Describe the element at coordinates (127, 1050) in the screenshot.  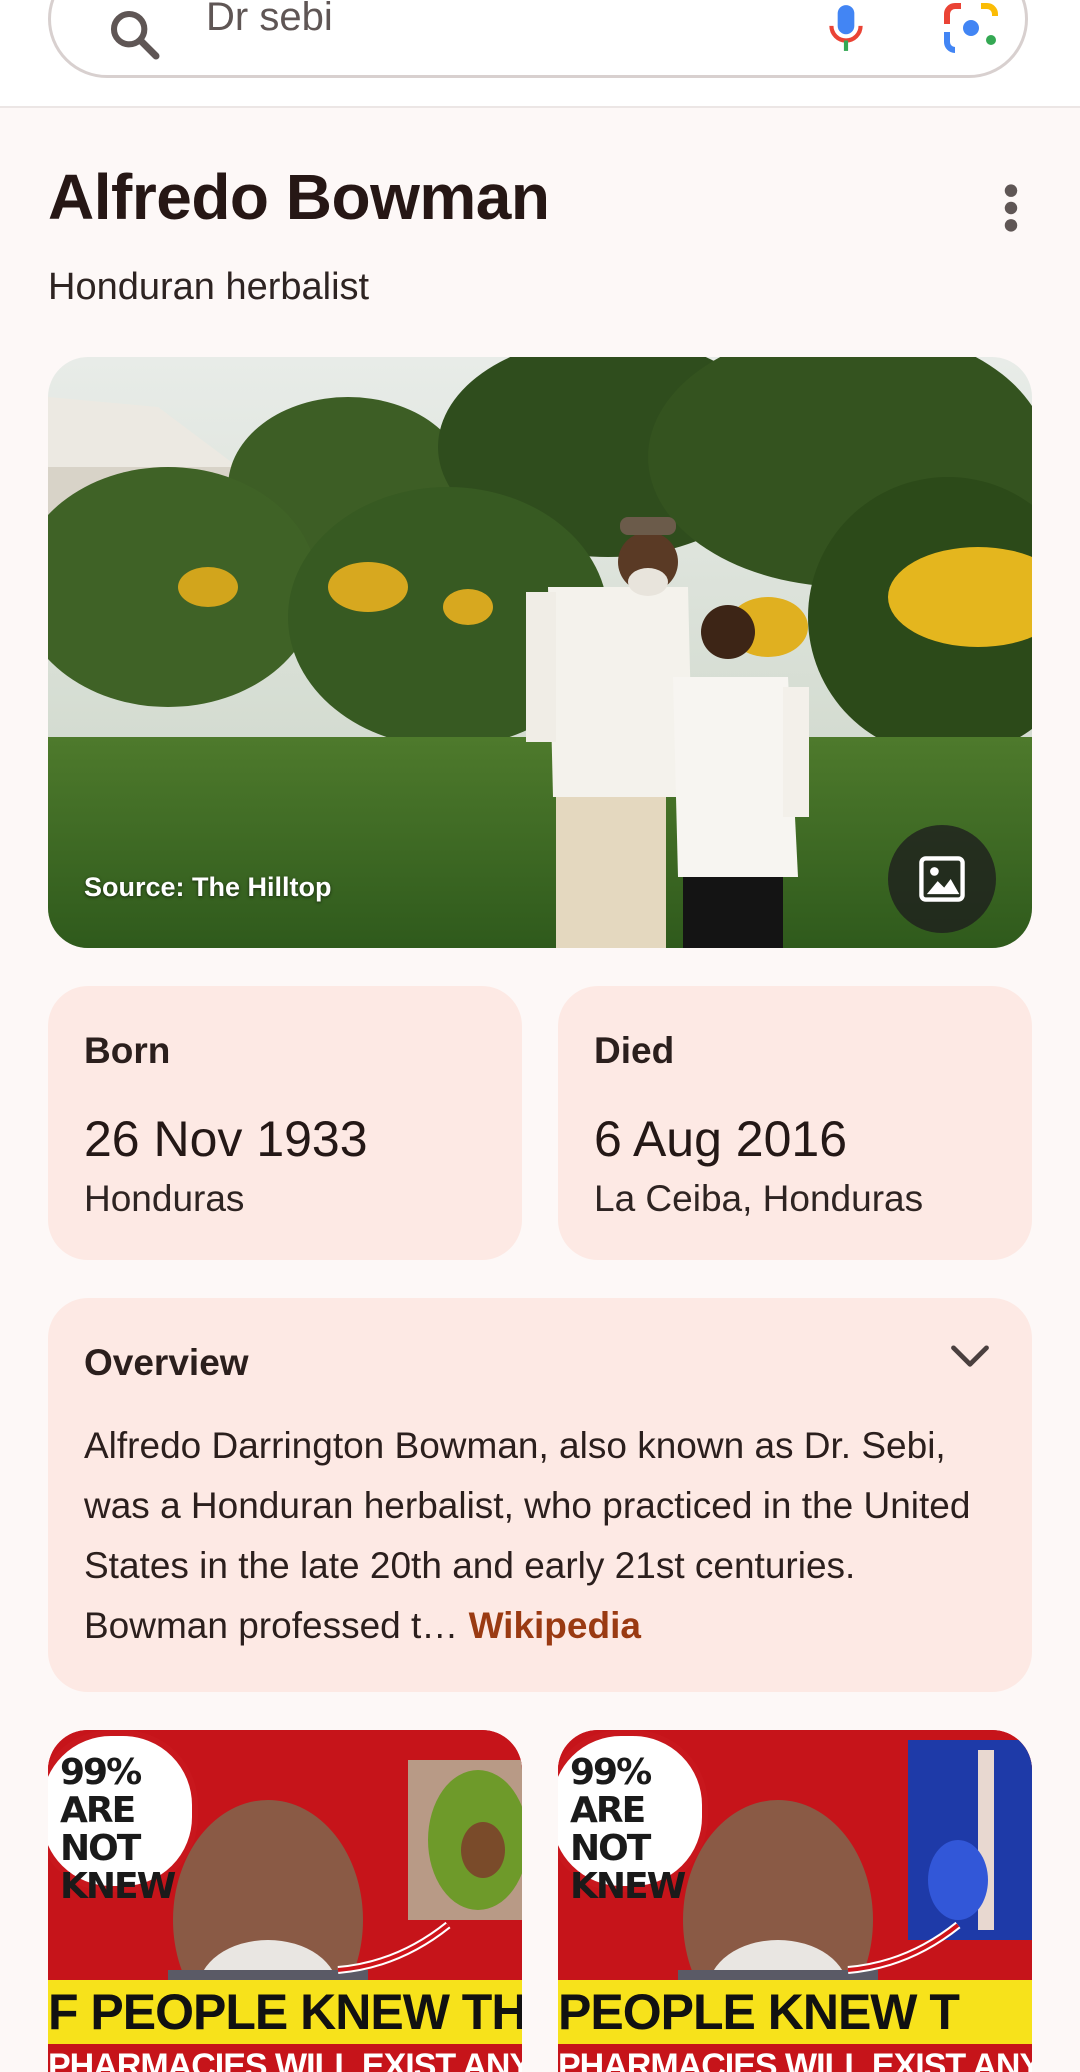
I see `born-label: Born` at that location.